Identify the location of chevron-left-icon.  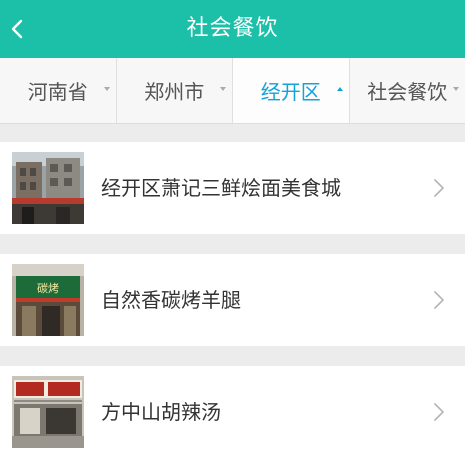
(17, 29).